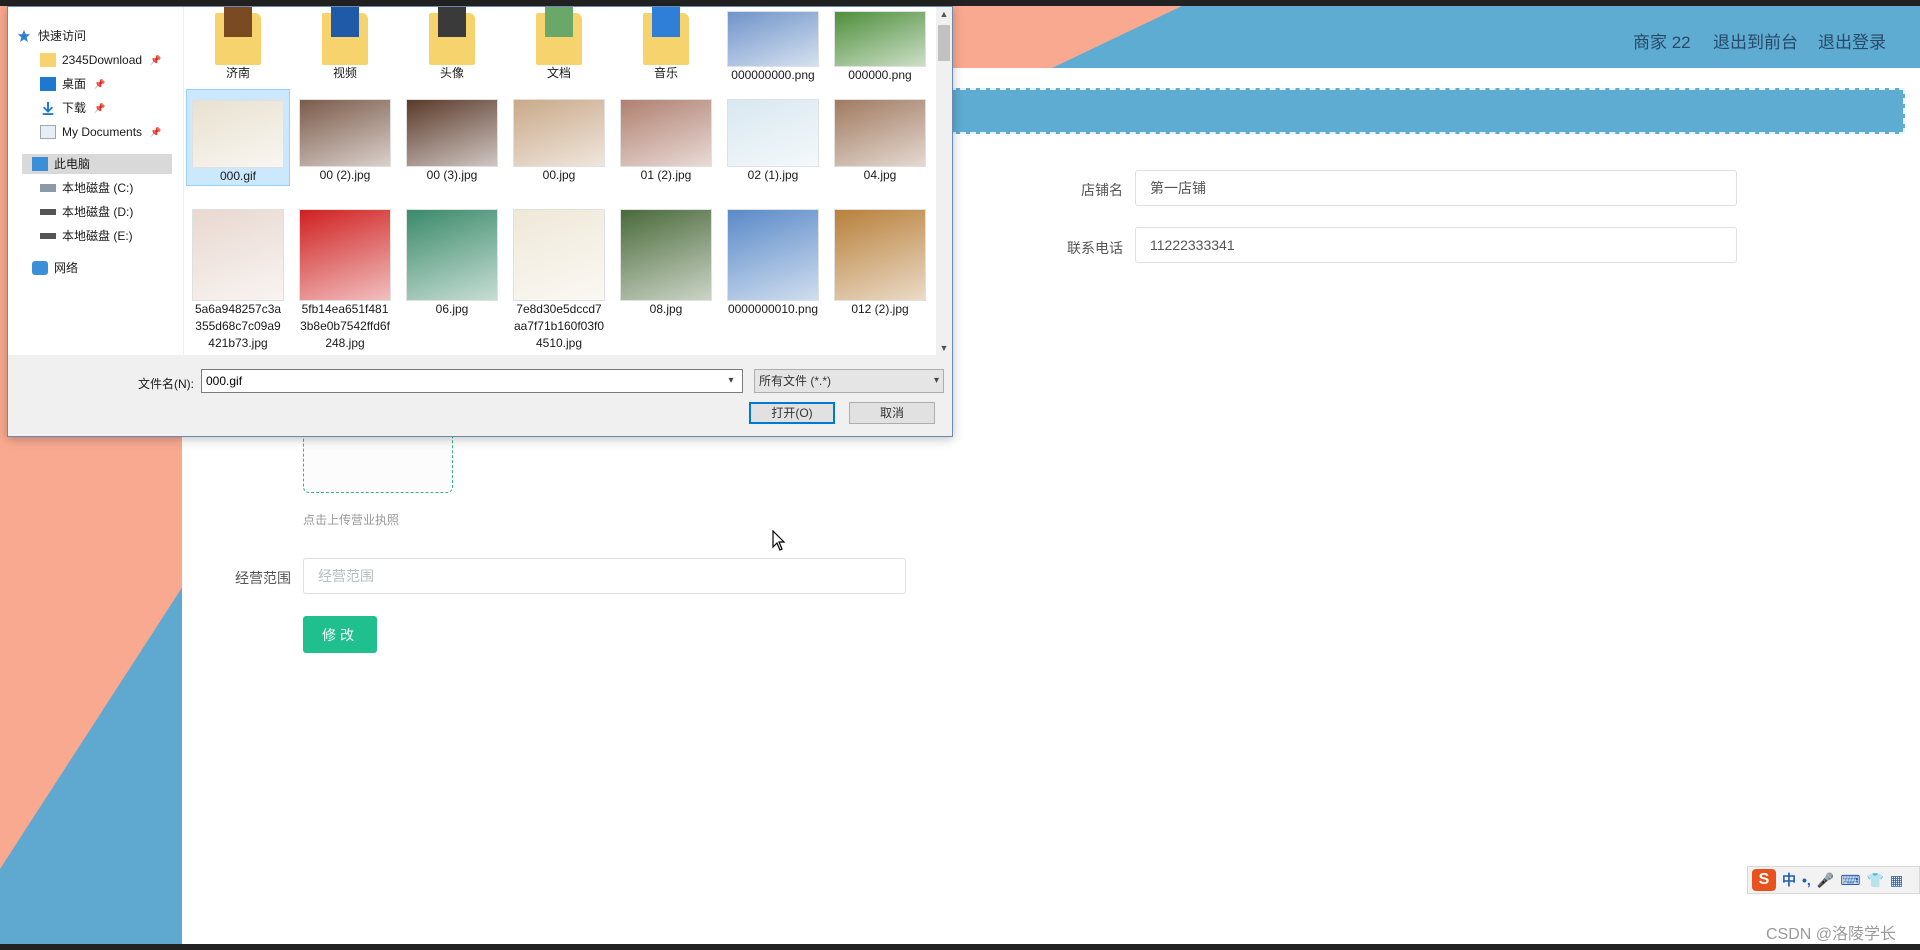 The image size is (1920, 950). Describe the element at coordinates (1874, 880) in the screenshot. I see `ime-skin-icon: 👕` at that location.